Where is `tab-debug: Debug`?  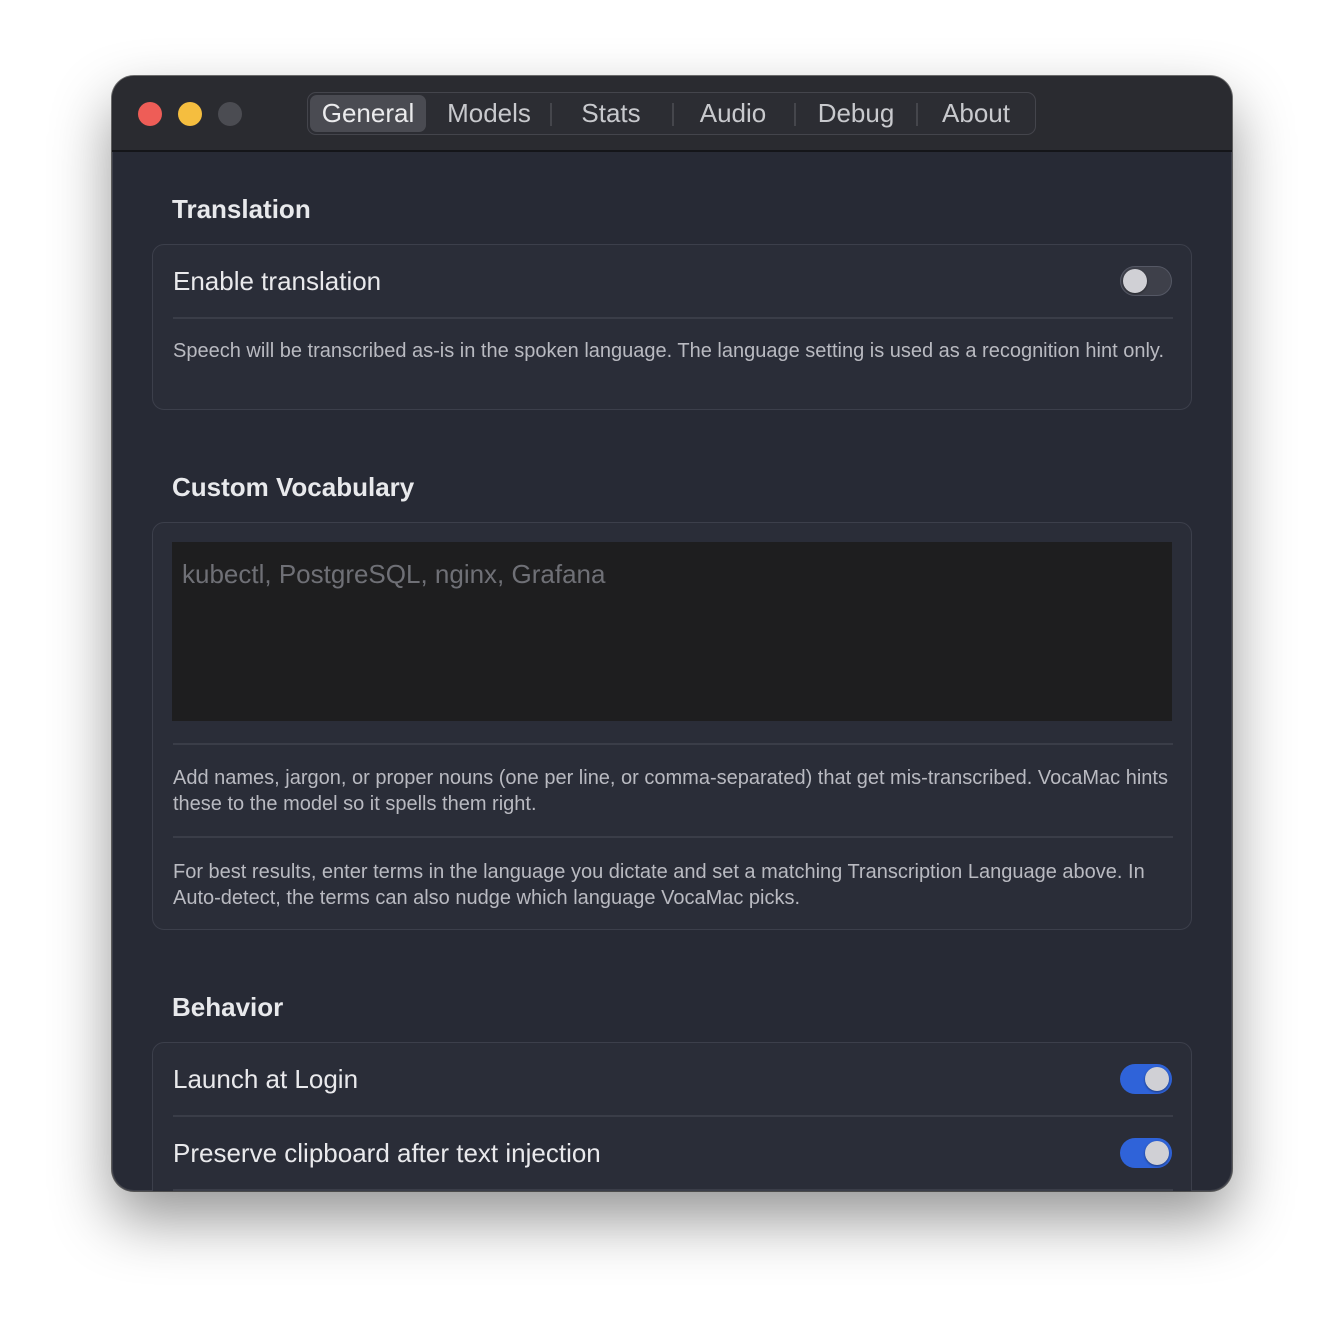
tab-debug: Debug is located at coordinates (856, 113).